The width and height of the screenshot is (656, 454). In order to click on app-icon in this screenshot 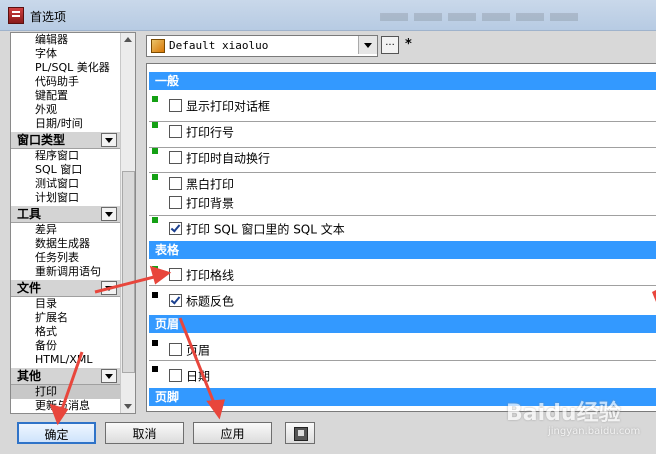, I will do `click(16, 15)`.